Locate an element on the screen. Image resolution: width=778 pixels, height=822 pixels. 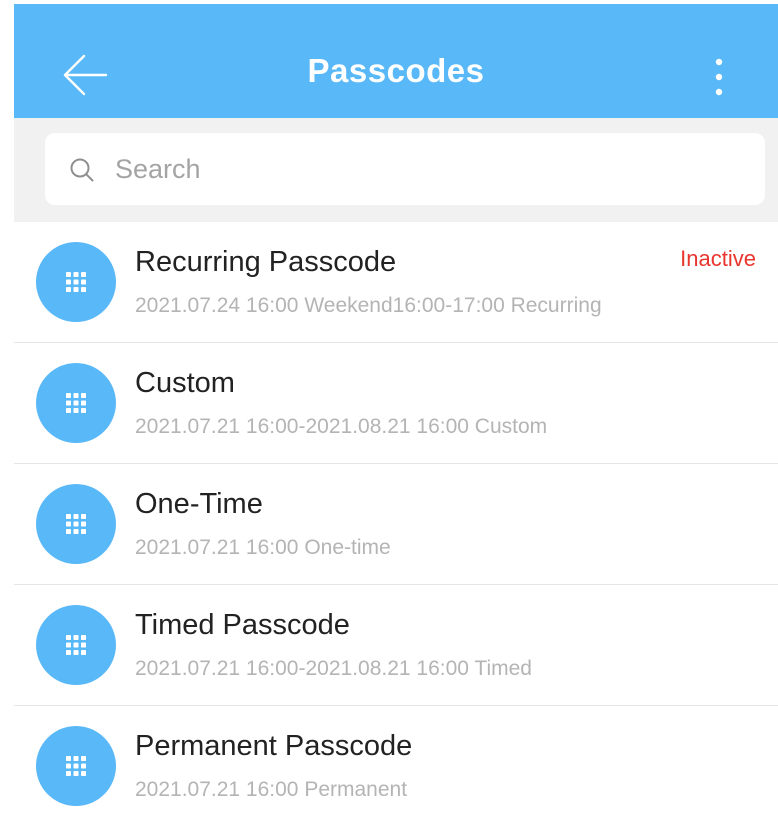
passcode-subtitle: 2021.07.21 16:00 Permanent is located at coordinates (271, 789).